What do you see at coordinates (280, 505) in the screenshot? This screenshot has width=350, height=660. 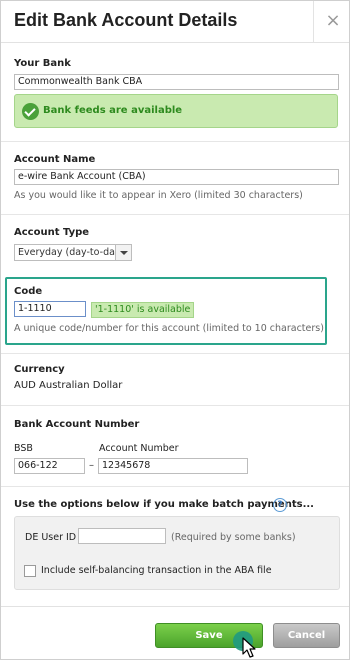 I see `help-icon: ?` at bounding box center [280, 505].